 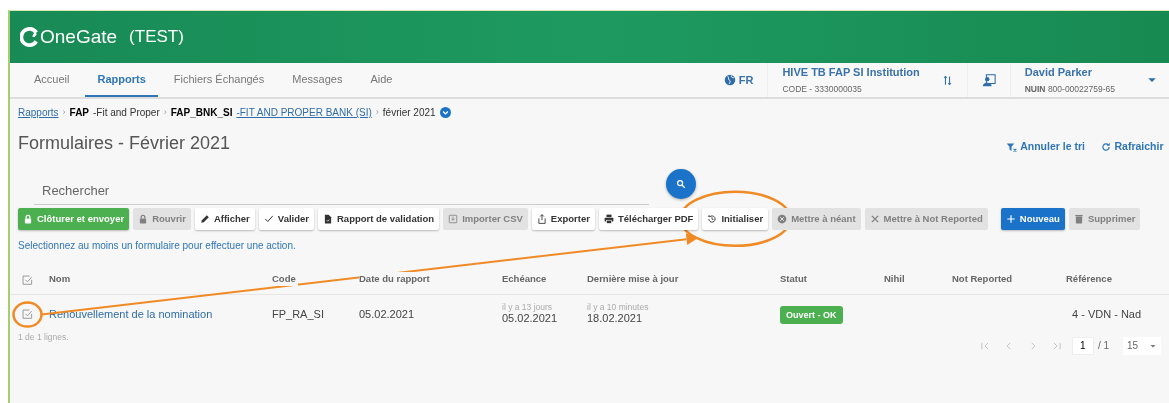 What do you see at coordinates (947, 80) in the screenshot?
I see `swap-icon` at bounding box center [947, 80].